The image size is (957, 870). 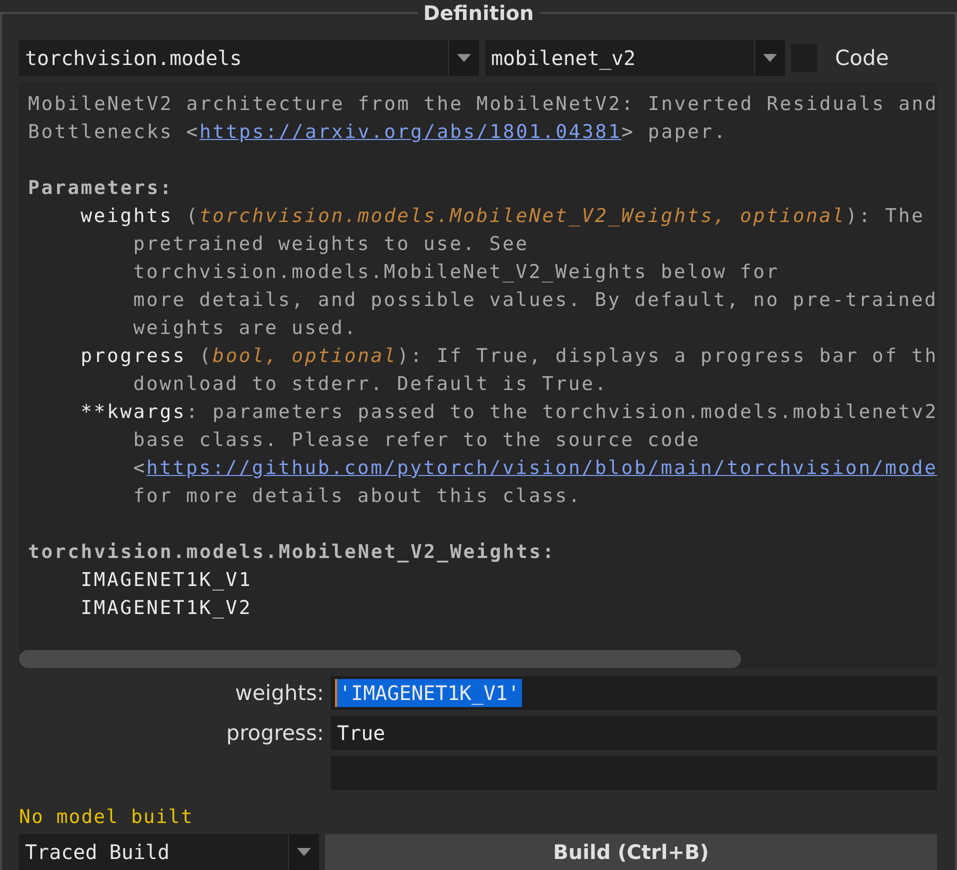 What do you see at coordinates (292, 552) in the screenshot?
I see `section-heading: torchvision.models.MobileNet_V2_Weights:` at bounding box center [292, 552].